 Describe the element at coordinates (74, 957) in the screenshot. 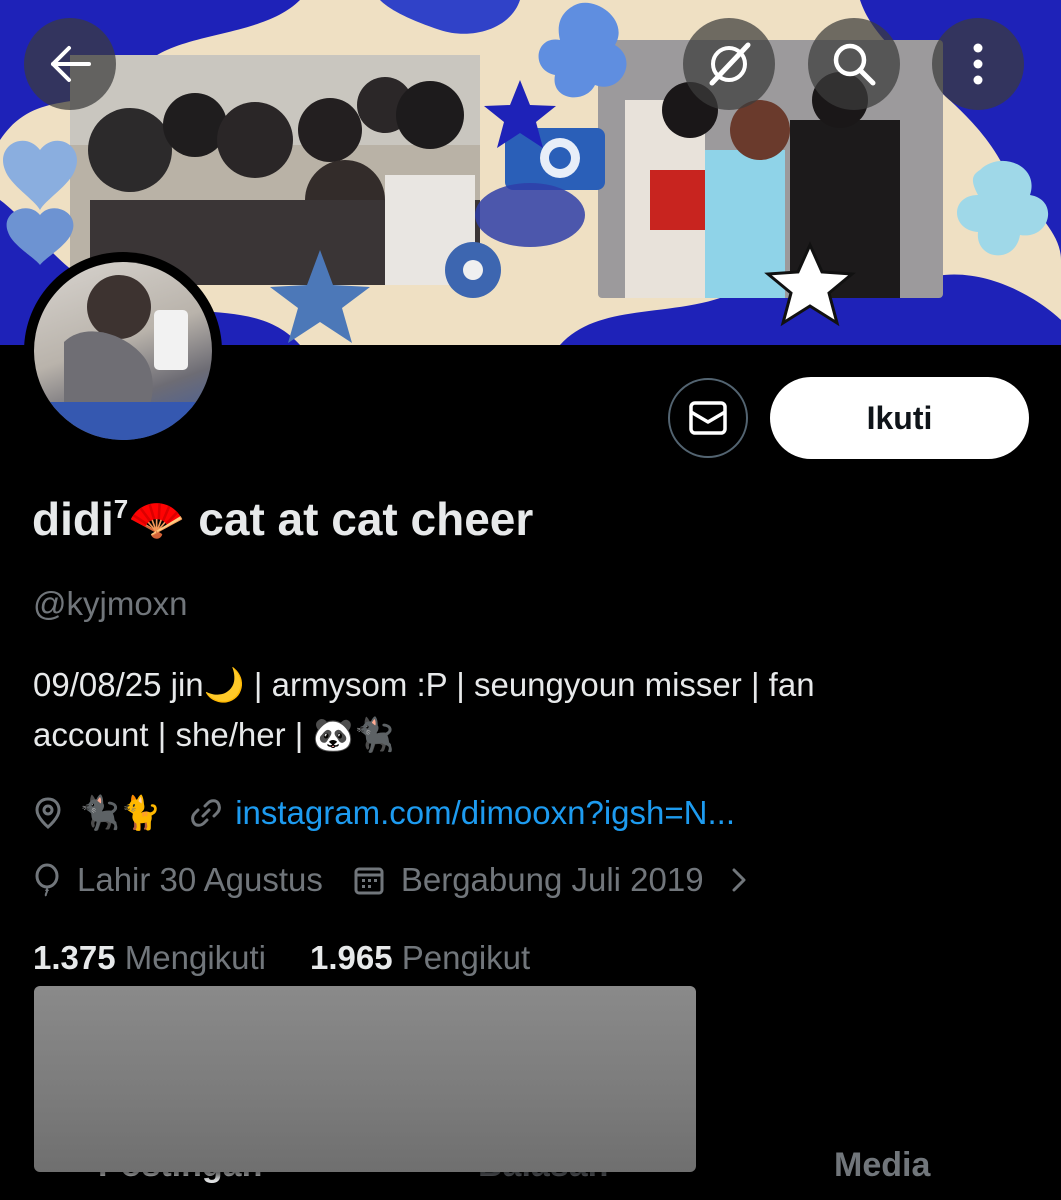

I see `following-count: 1.375` at that location.